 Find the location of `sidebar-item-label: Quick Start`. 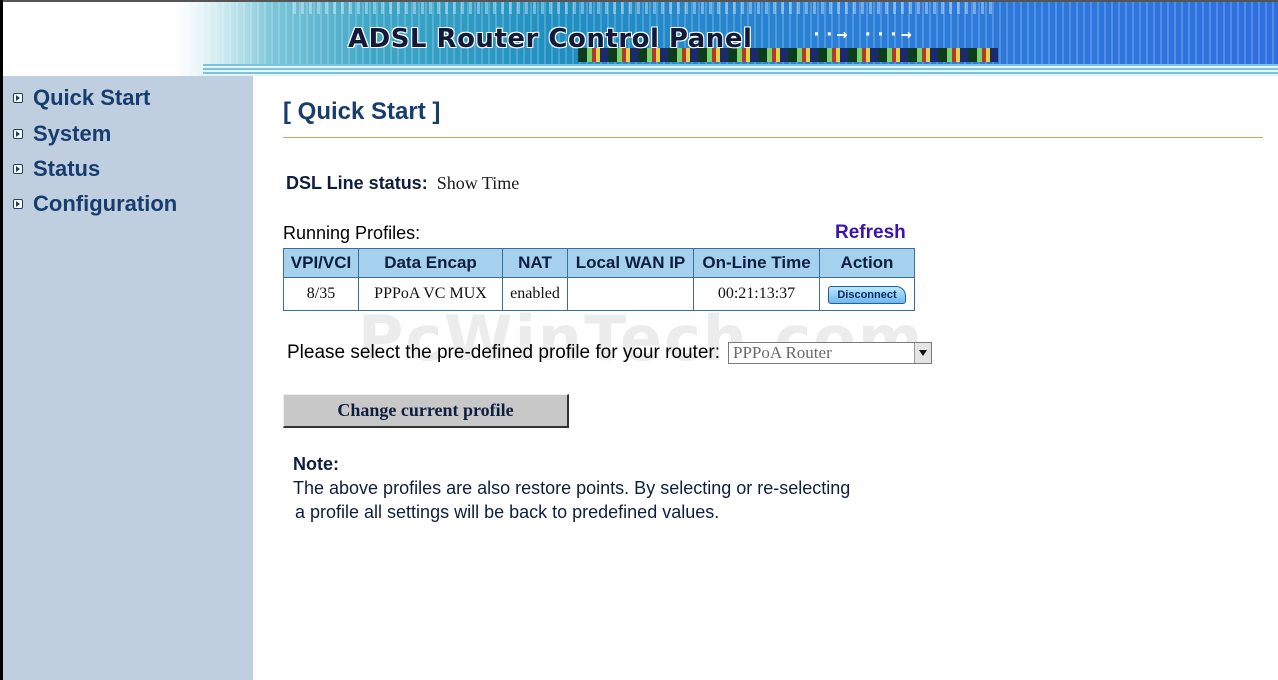

sidebar-item-label: Quick Start is located at coordinates (92, 97).